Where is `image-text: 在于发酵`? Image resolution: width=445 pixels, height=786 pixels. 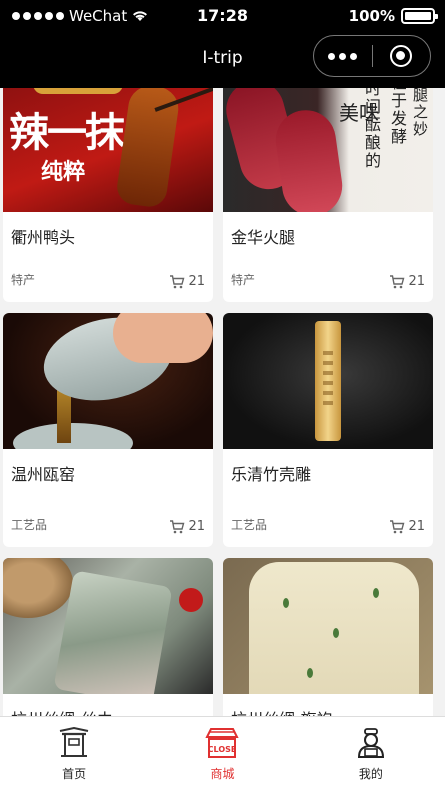
image-text: 在于发酵 is located at coordinates (399, 117).